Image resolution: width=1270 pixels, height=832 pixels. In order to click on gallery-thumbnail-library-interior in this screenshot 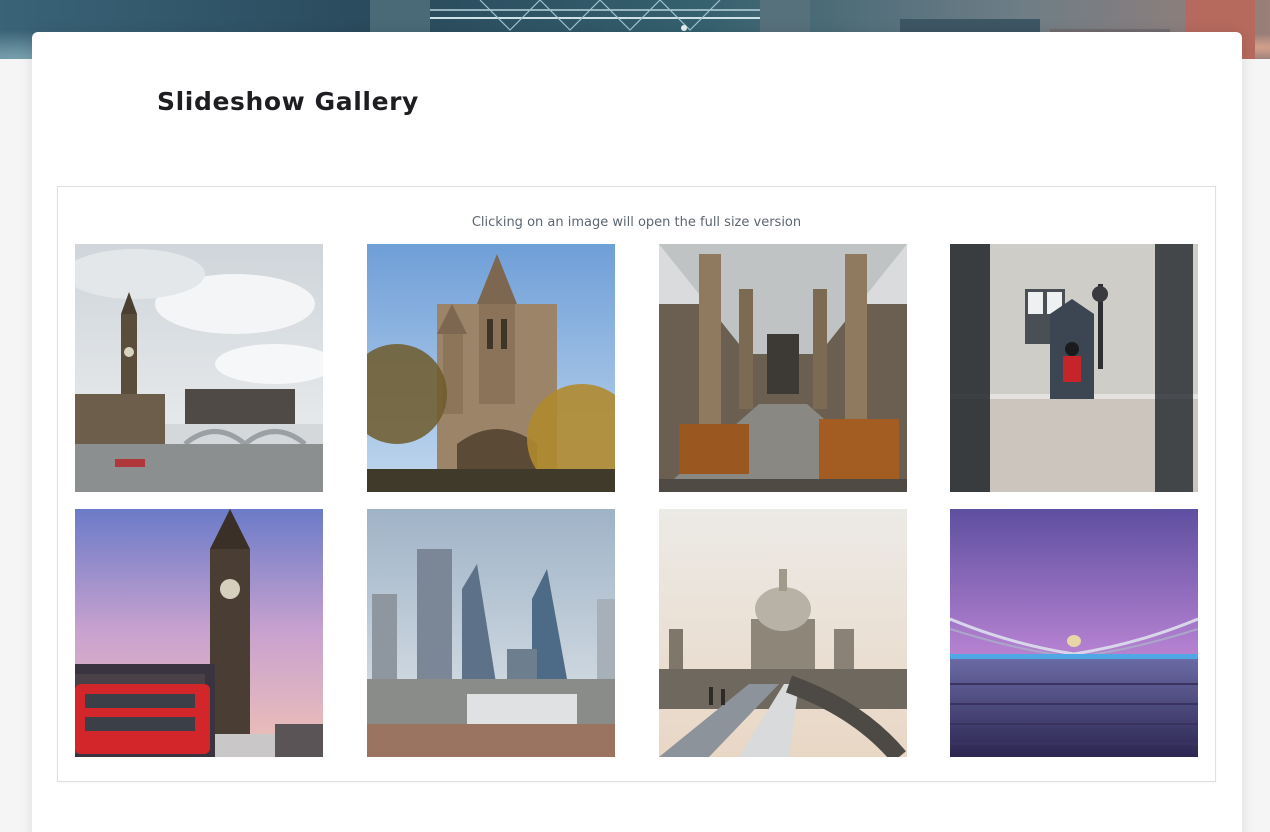, I will do `click(783, 368)`.